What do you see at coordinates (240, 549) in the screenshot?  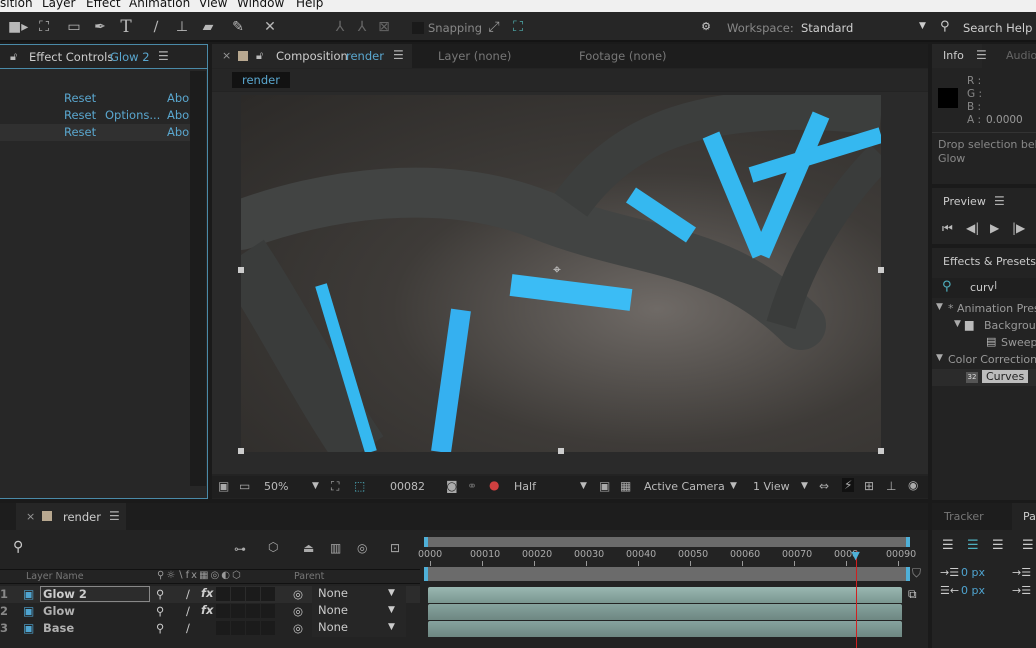 I see `comp-mini-flowchart-icon: ⊶` at bounding box center [240, 549].